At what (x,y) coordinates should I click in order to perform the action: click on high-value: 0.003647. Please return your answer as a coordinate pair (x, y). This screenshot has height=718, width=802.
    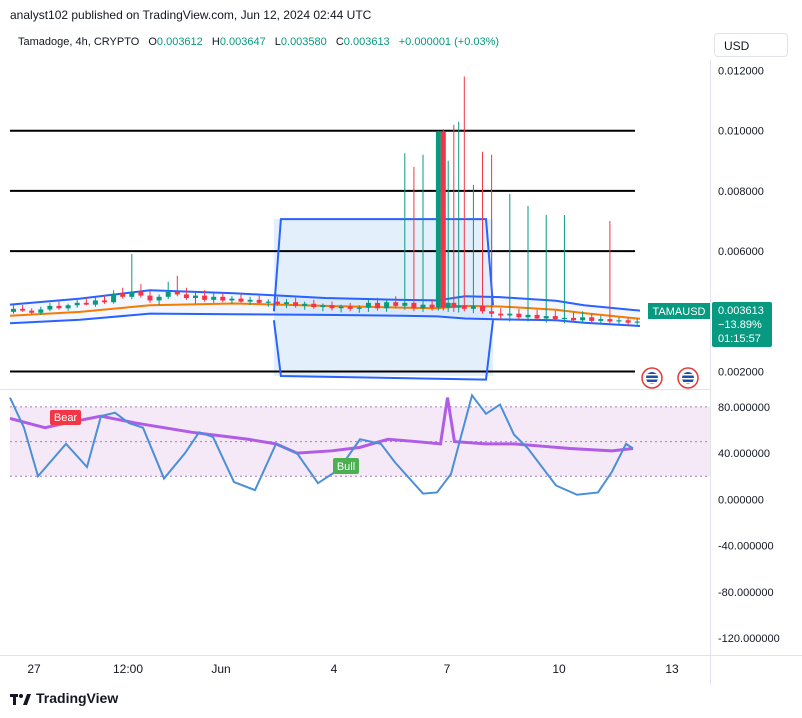
    Looking at the image, I should click on (242, 42).